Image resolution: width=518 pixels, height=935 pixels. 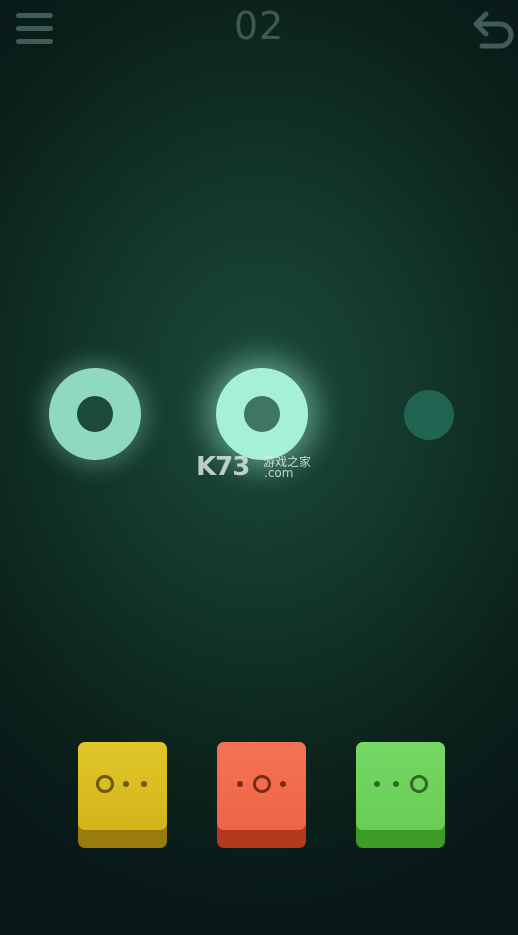 I want to click on tile-yellow, so click(x=122, y=795).